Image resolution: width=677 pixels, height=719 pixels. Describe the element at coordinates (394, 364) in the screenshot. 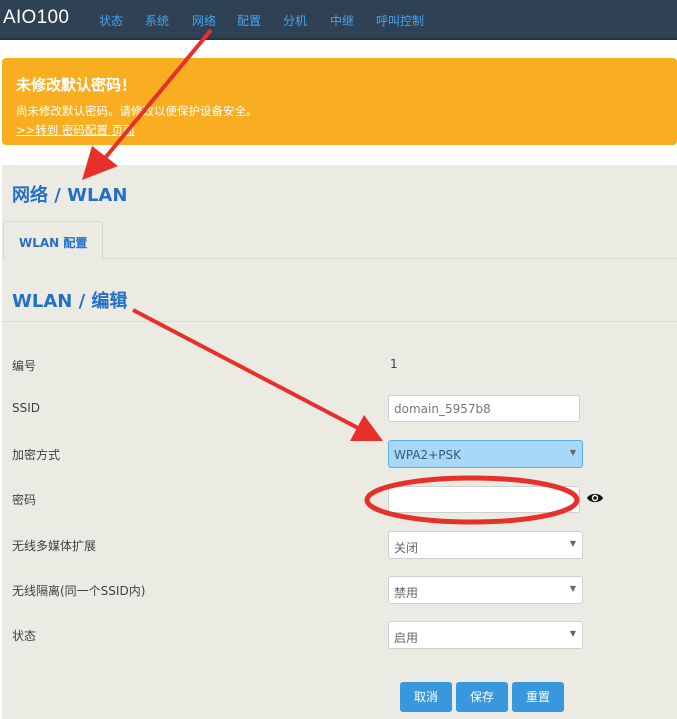

I see `id-value: 1` at that location.